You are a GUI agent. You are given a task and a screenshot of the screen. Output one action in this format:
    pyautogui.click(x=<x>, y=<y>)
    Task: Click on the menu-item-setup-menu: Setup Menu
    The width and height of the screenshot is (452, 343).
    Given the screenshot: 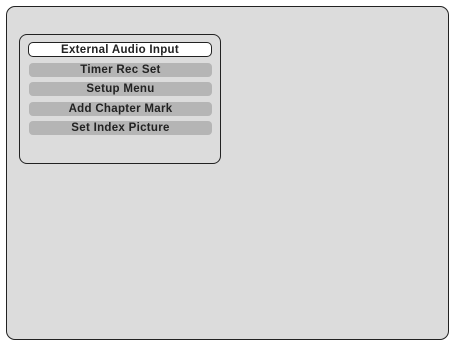 What is the action you would take?
    pyautogui.click(x=120, y=89)
    